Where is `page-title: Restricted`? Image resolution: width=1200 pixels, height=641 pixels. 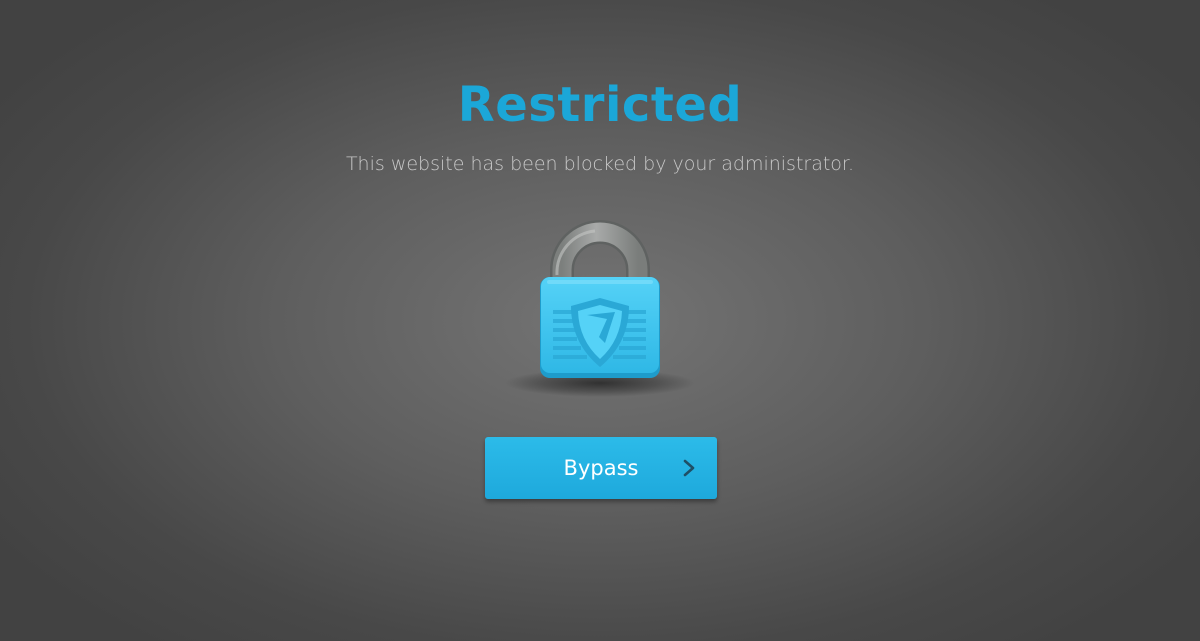 page-title: Restricted is located at coordinates (600, 105).